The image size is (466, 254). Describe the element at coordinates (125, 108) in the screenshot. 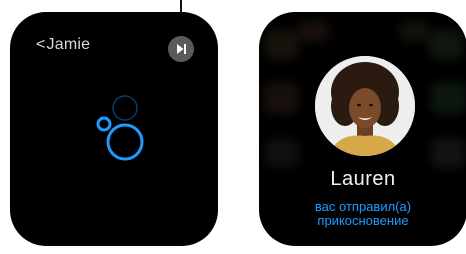

I see `tap-ring-faded` at that location.